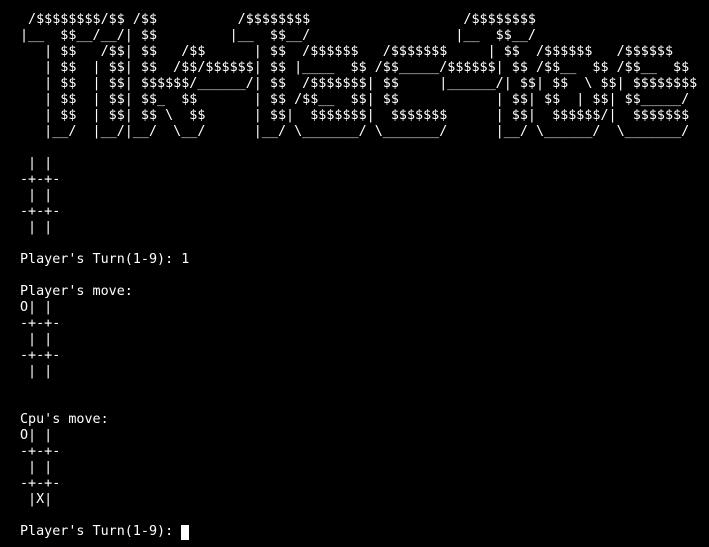 Image resolution: width=709 pixels, height=547 pixels. What do you see at coordinates (64, 419) in the screenshot?
I see `cpu-move-label: Cpu's move:` at bounding box center [64, 419].